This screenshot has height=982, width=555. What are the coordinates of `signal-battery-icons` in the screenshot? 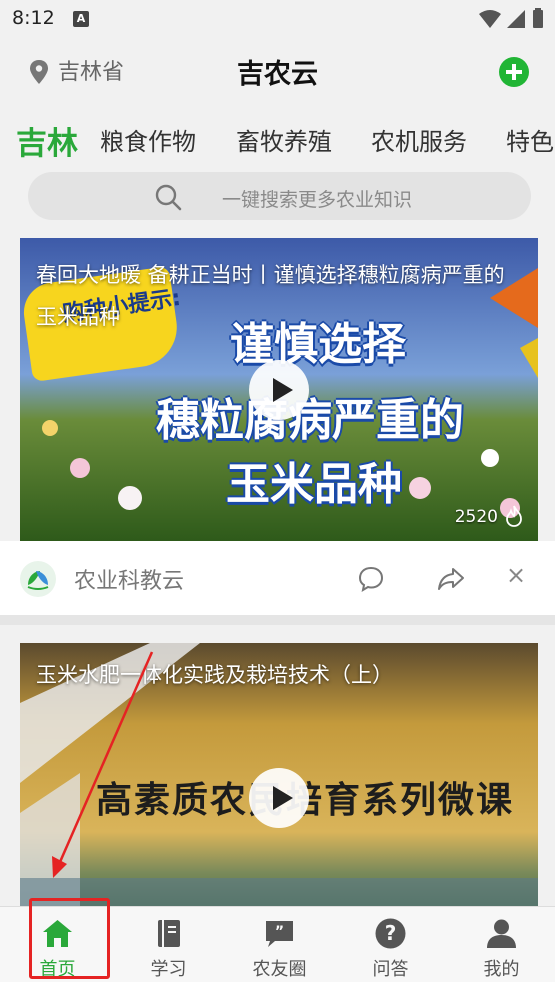 It's located at (511, 18).